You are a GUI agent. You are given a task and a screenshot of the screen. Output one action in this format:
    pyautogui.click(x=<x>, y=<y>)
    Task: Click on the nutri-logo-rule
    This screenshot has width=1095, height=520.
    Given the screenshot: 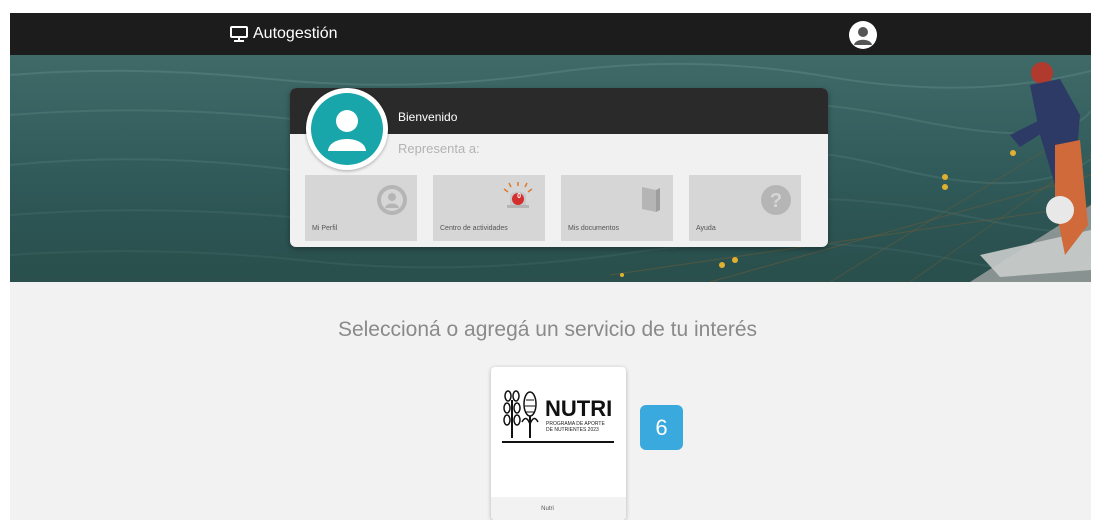 What is the action you would take?
    pyautogui.click(x=558, y=442)
    